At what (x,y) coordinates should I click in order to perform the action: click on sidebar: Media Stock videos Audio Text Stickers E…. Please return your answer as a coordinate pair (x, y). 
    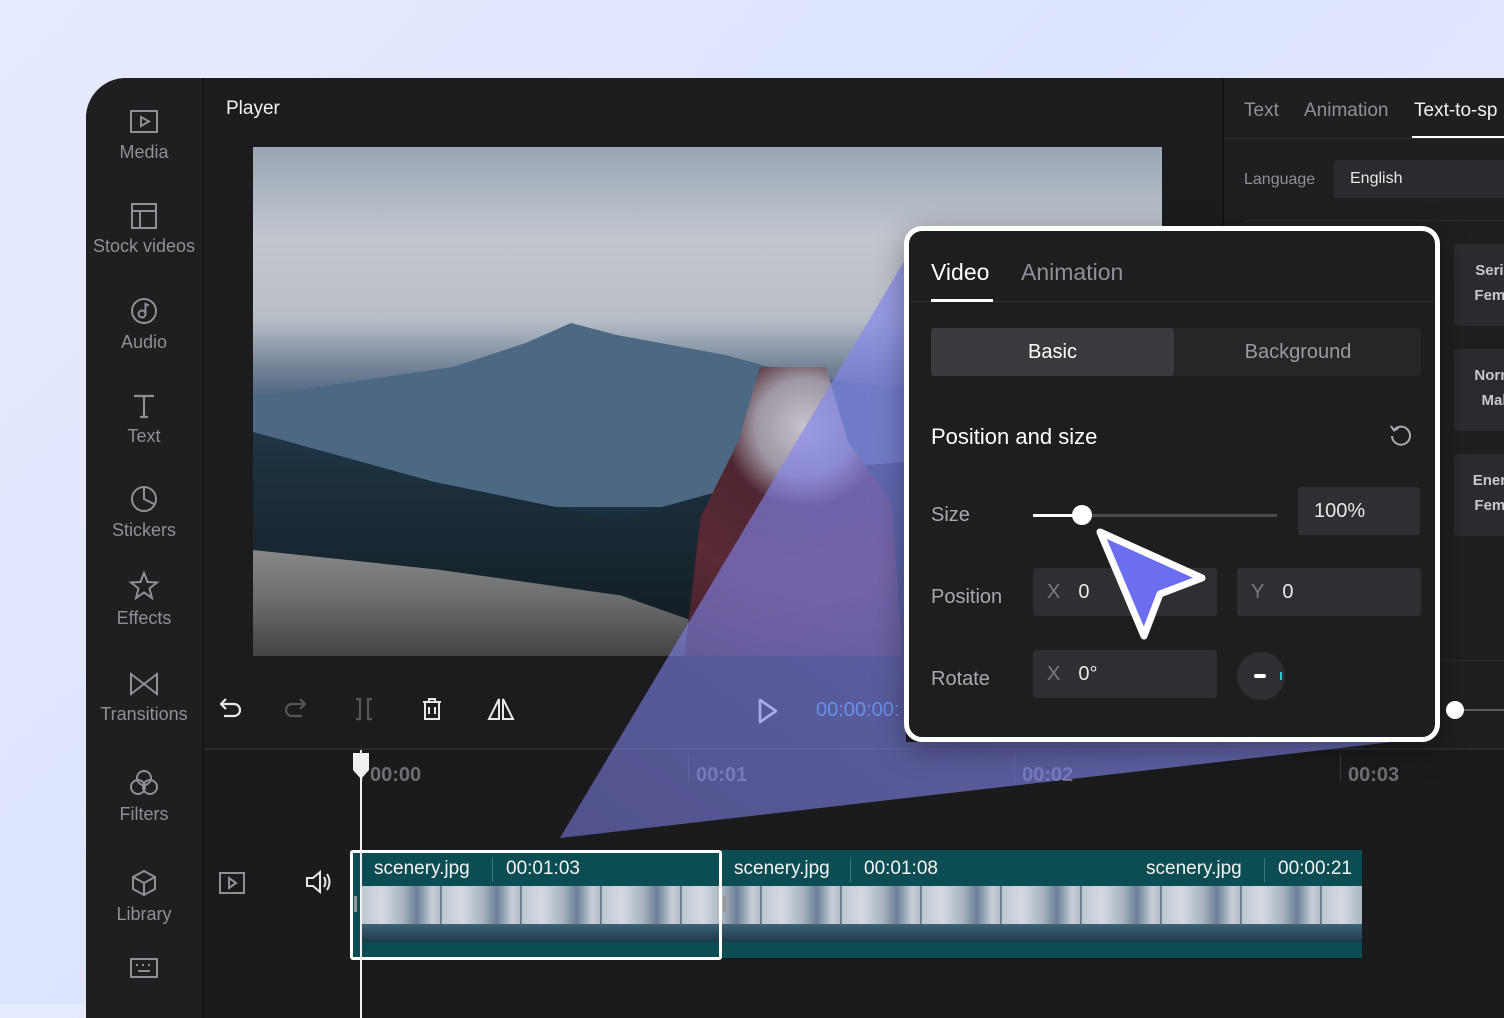
    Looking at the image, I should click on (145, 548).